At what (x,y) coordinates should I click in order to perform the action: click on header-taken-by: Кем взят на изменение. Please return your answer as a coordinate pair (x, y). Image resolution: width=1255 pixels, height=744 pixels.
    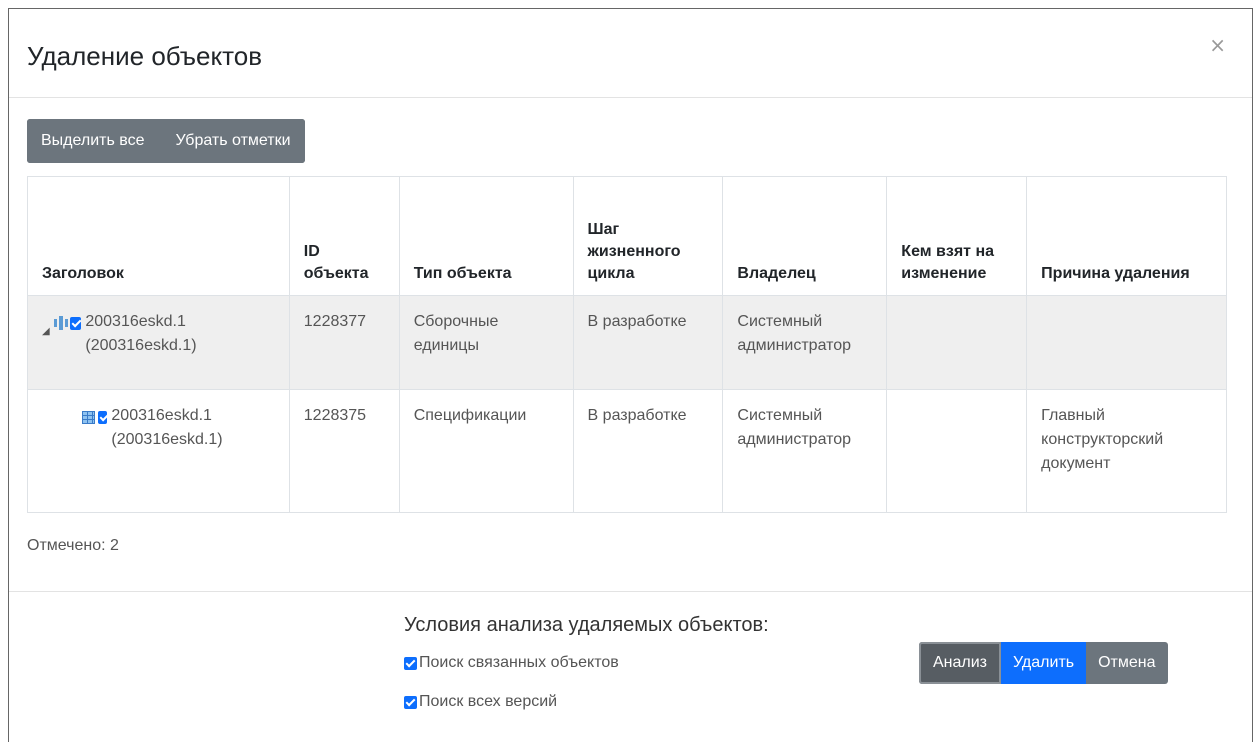
    Looking at the image, I should click on (957, 236).